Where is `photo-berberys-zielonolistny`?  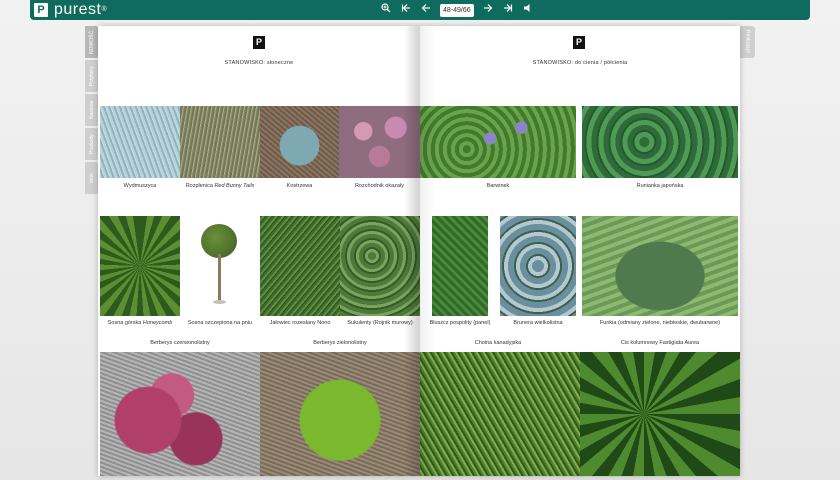 photo-berberys-zielonolistny is located at coordinates (340, 414).